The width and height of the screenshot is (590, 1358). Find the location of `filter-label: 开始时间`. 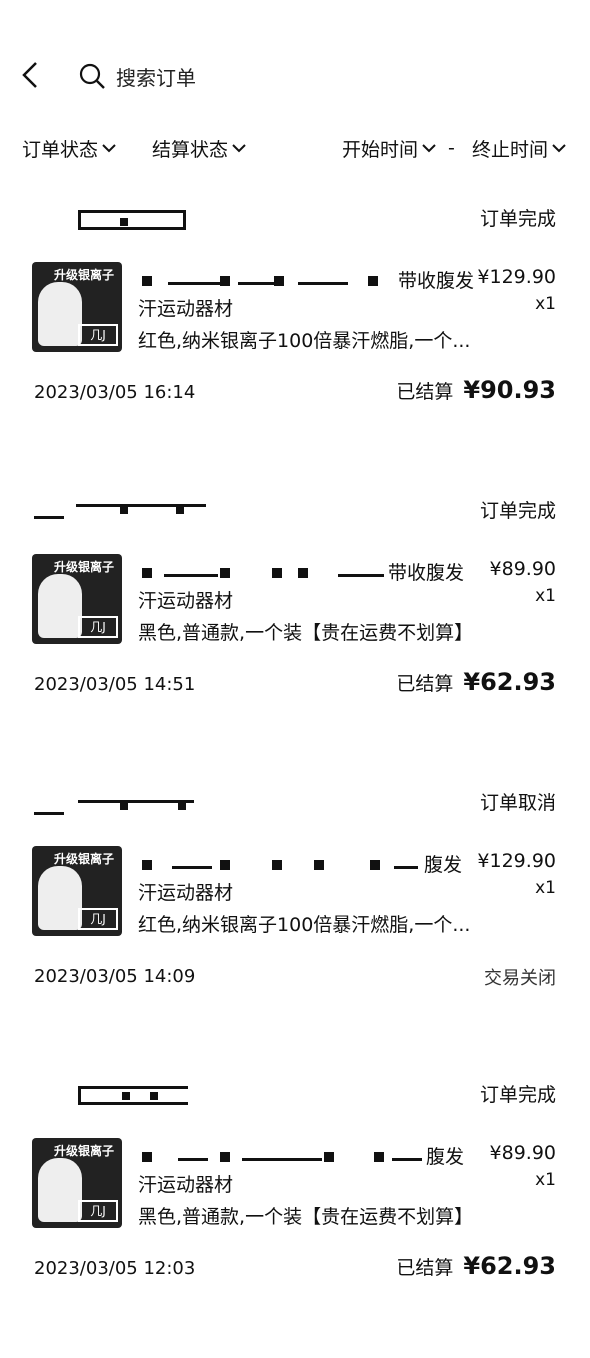

filter-label: 开始时间 is located at coordinates (380, 149).